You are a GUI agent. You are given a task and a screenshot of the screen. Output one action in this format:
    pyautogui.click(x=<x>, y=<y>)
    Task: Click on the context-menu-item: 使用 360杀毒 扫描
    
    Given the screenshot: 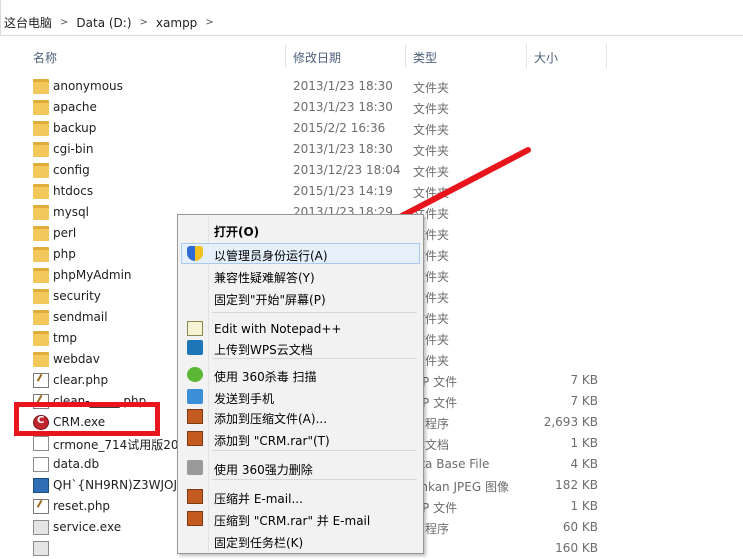 What is the action you would take?
    pyautogui.click(x=300, y=374)
    